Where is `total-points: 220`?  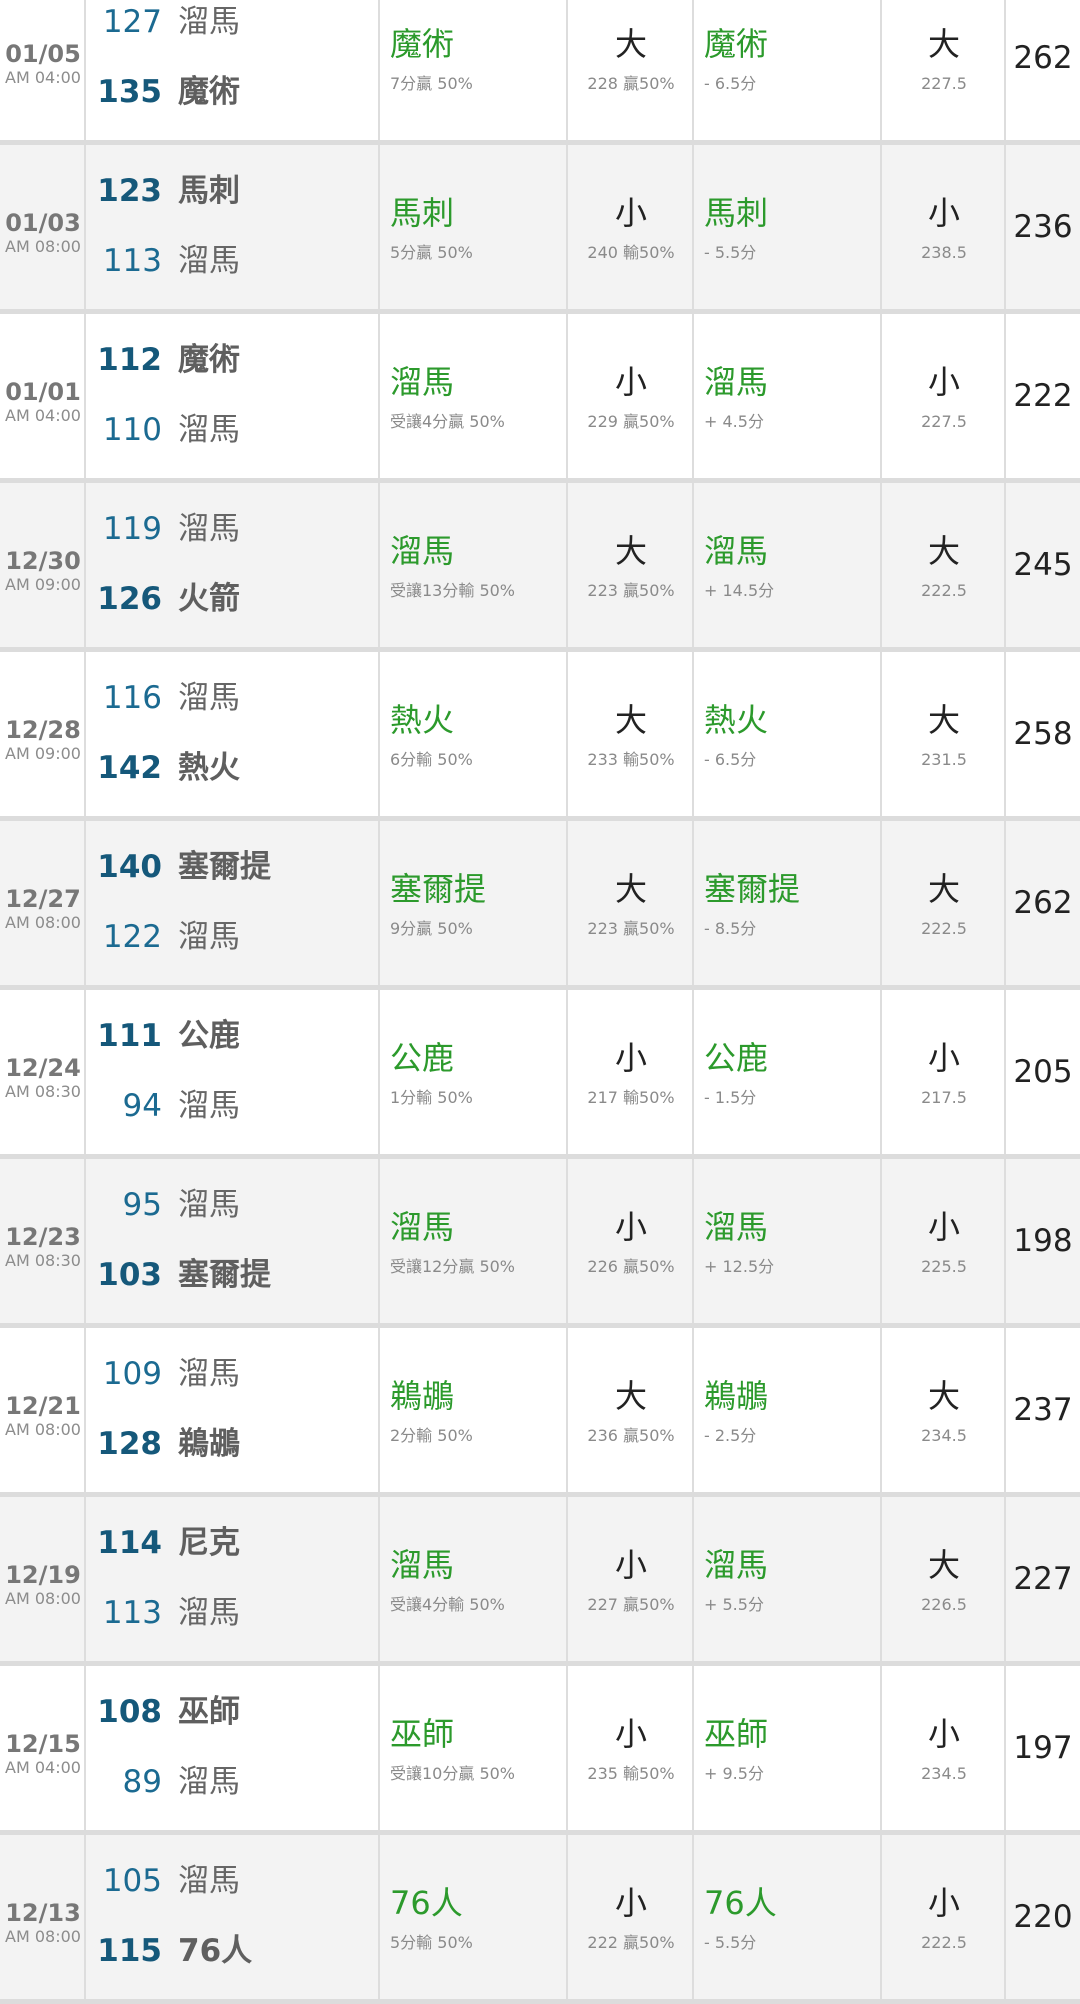 total-points: 220 is located at coordinates (1043, 1917).